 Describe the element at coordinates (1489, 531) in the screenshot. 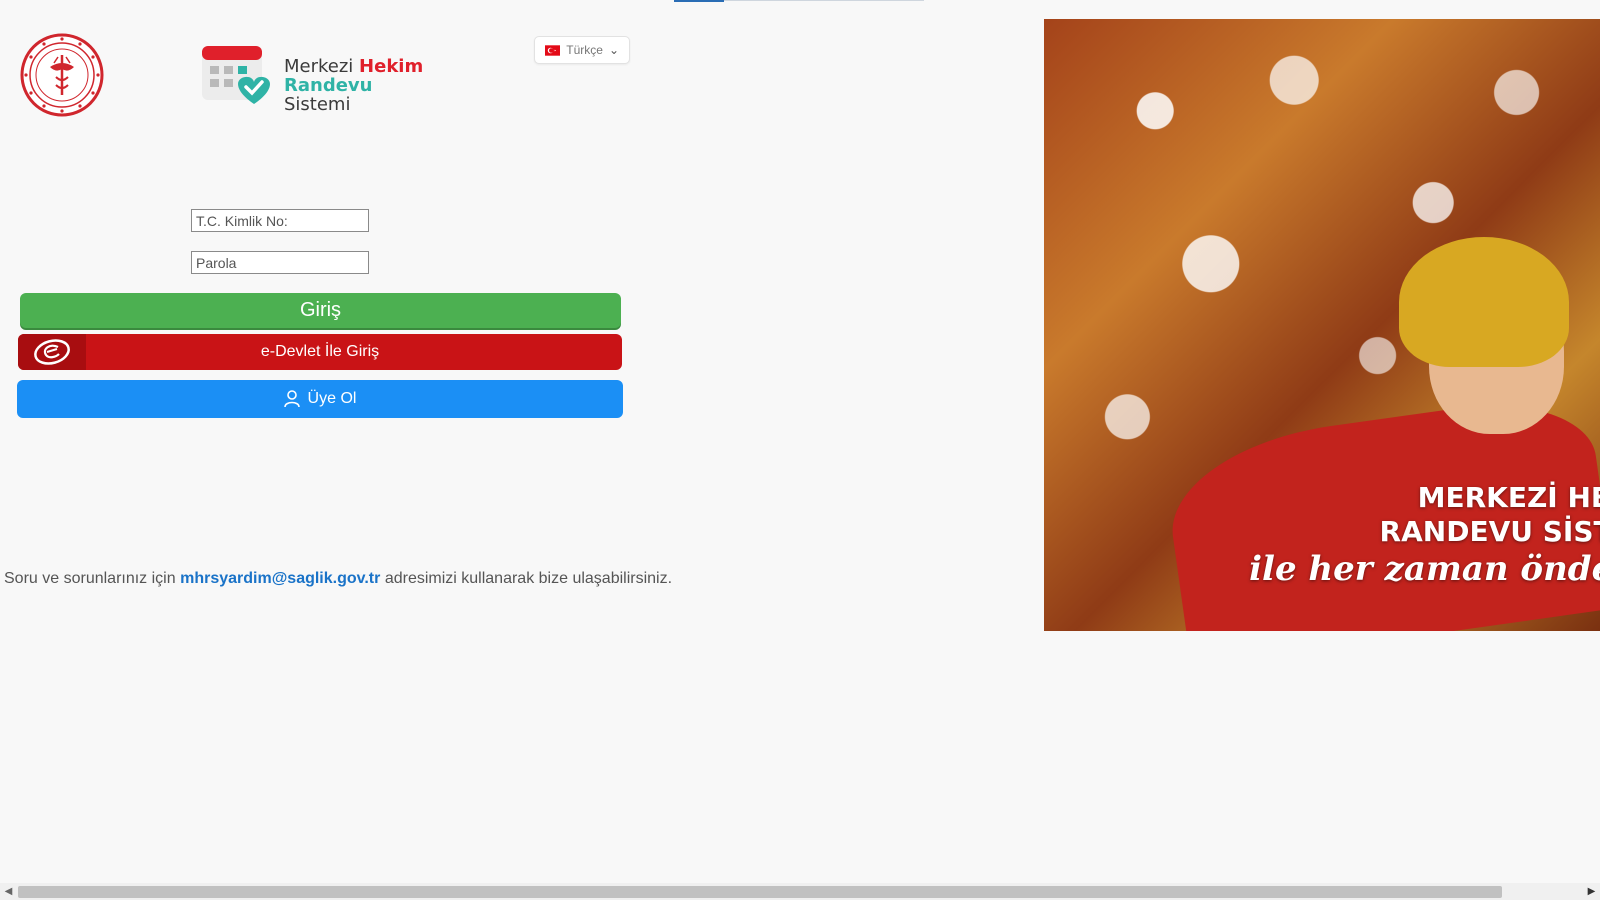

I see `hero-line-2: RANDEVU SİSTEMİ` at that location.